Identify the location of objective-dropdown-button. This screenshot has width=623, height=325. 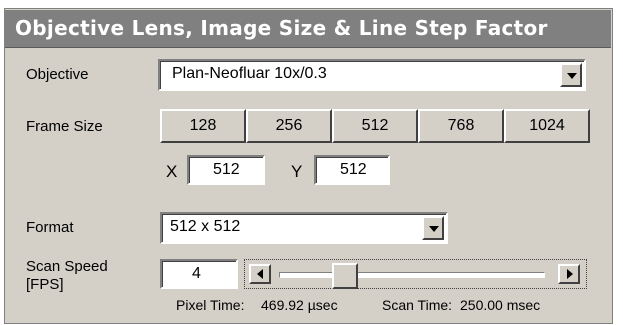
(571, 75).